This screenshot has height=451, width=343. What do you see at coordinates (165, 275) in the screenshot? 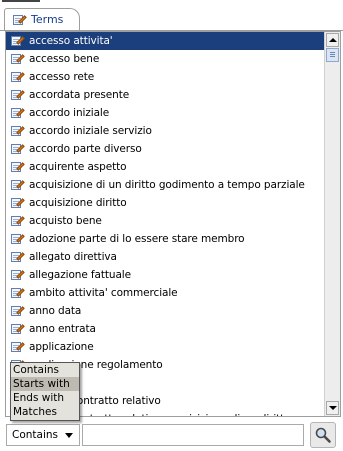
I see `list-item: allegazione fattuale` at bounding box center [165, 275].